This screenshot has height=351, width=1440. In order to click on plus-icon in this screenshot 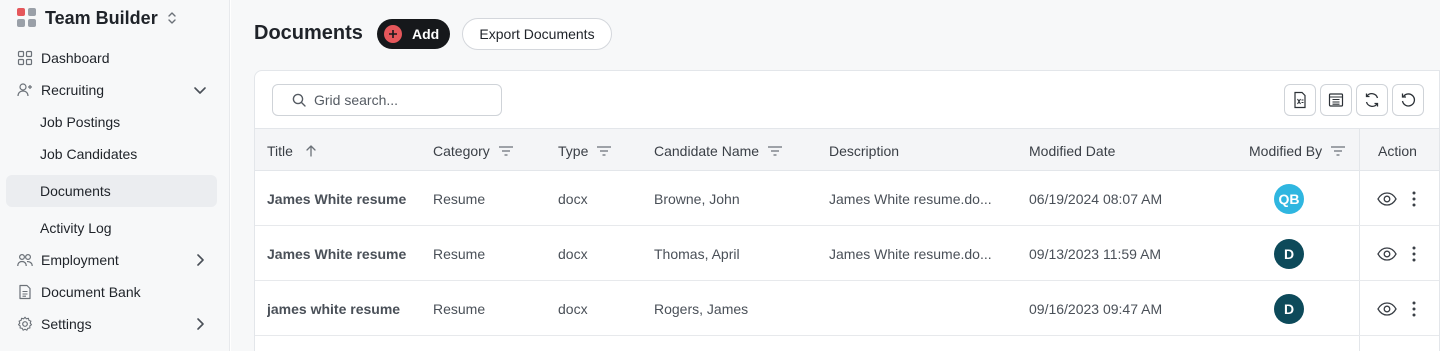, I will do `click(393, 34)`.